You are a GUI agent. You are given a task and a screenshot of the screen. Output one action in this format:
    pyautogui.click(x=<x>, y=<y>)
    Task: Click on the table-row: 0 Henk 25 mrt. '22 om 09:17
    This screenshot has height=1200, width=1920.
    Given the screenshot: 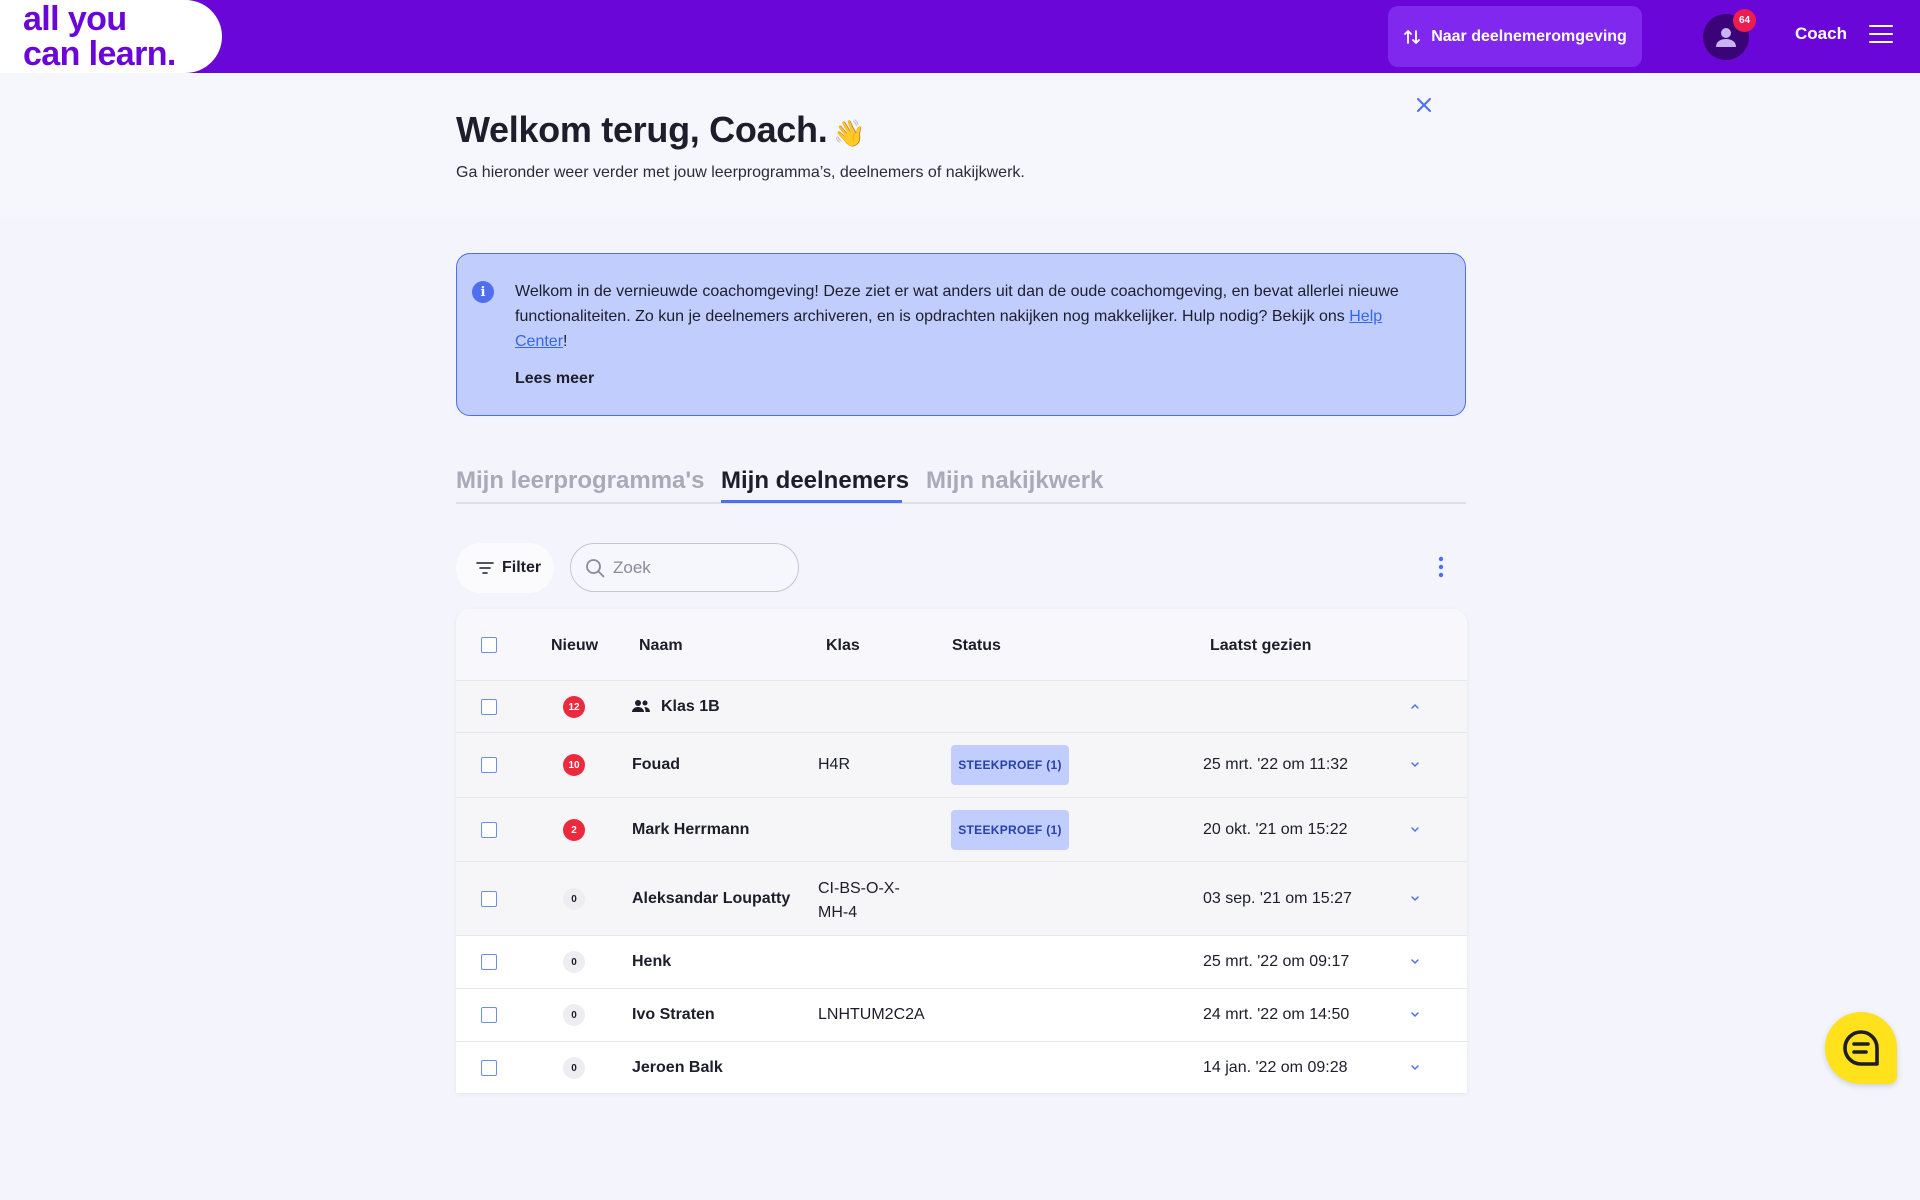 What is the action you would take?
    pyautogui.click(x=961, y=962)
    